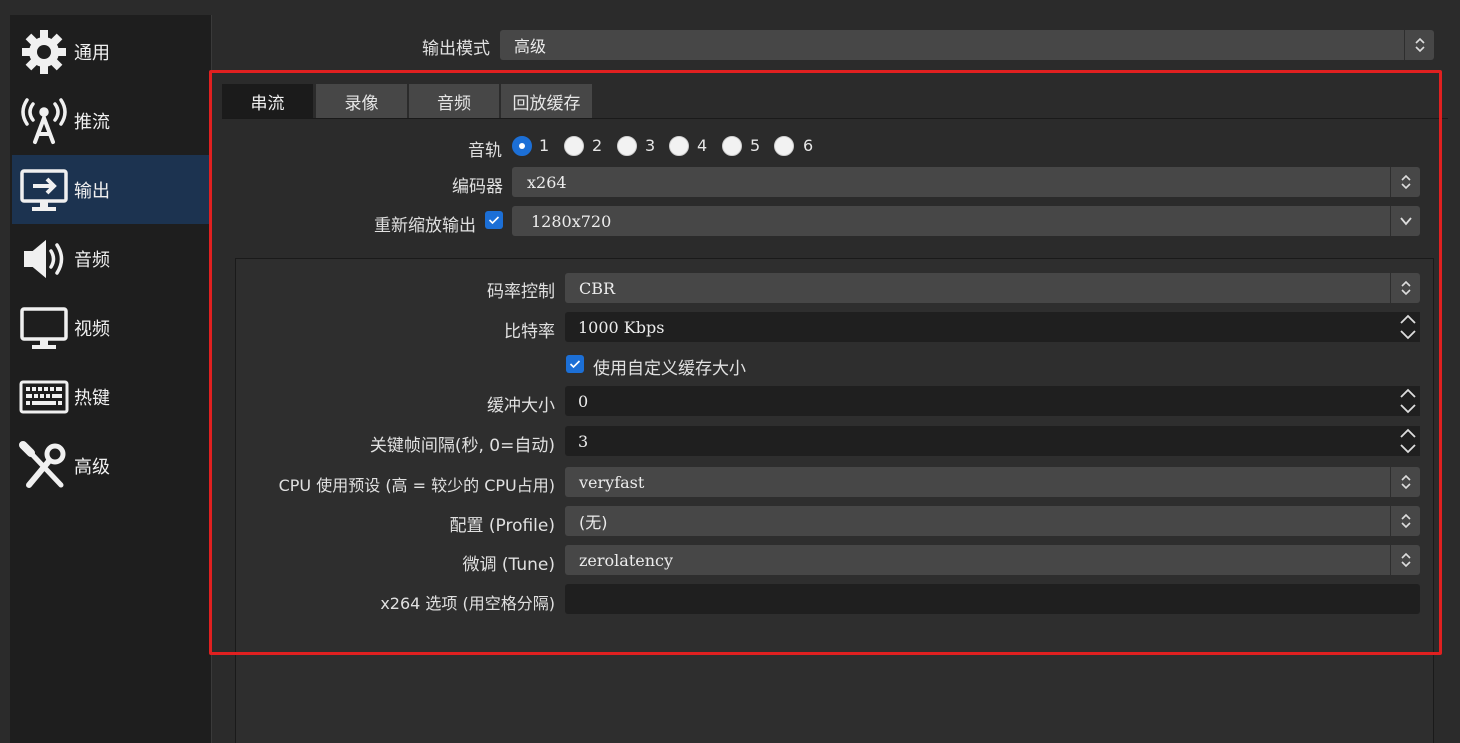 The height and width of the screenshot is (743, 1460). What do you see at coordinates (111, 120) in the screenshot?
I see `sidebar-item-stream: 推流` at bounding box center [111, 120].